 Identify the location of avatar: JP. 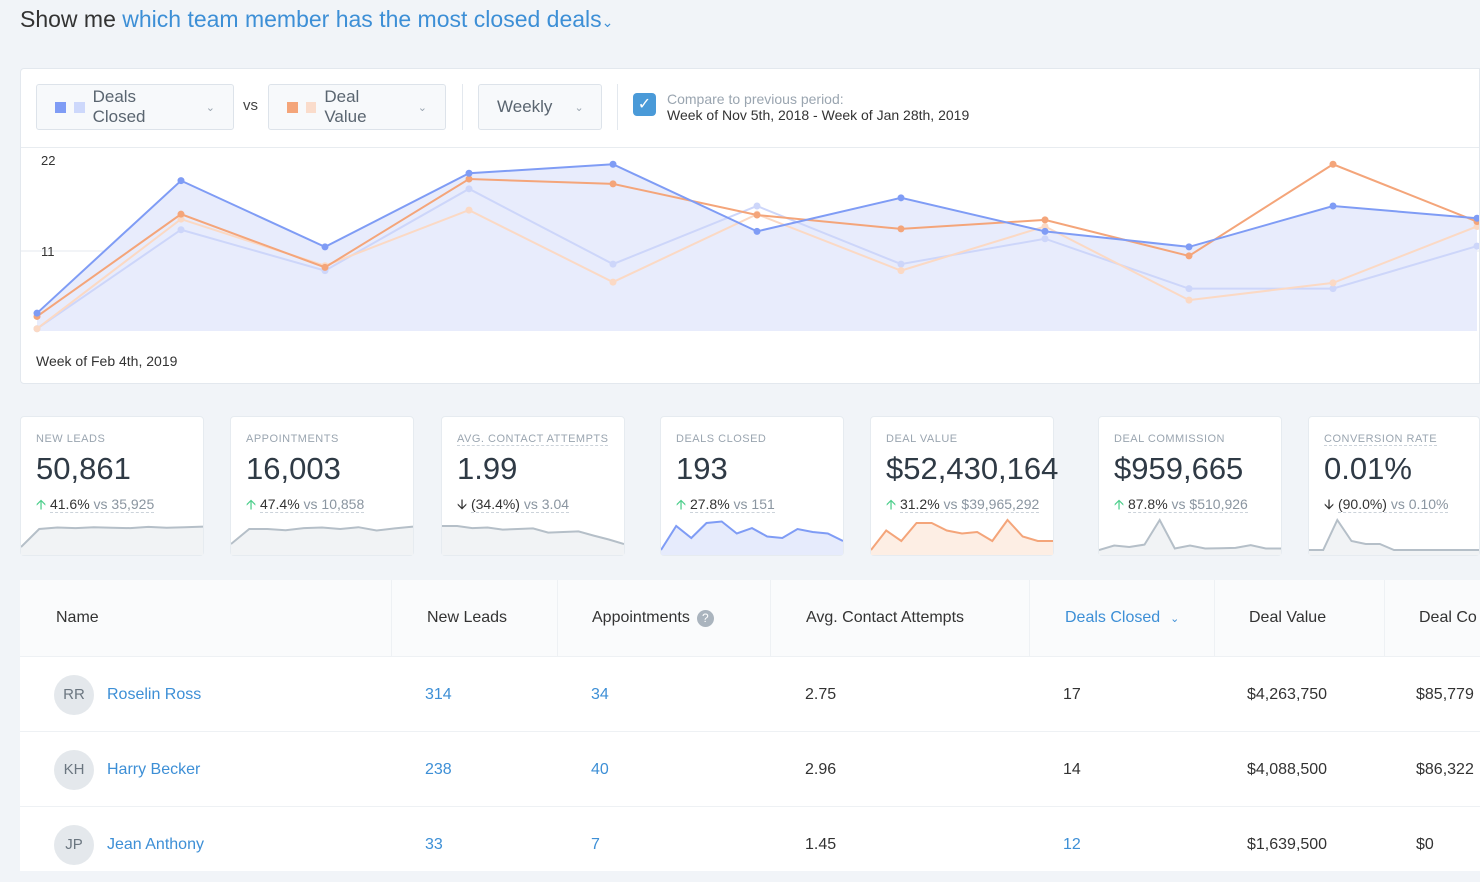
(74, 844).